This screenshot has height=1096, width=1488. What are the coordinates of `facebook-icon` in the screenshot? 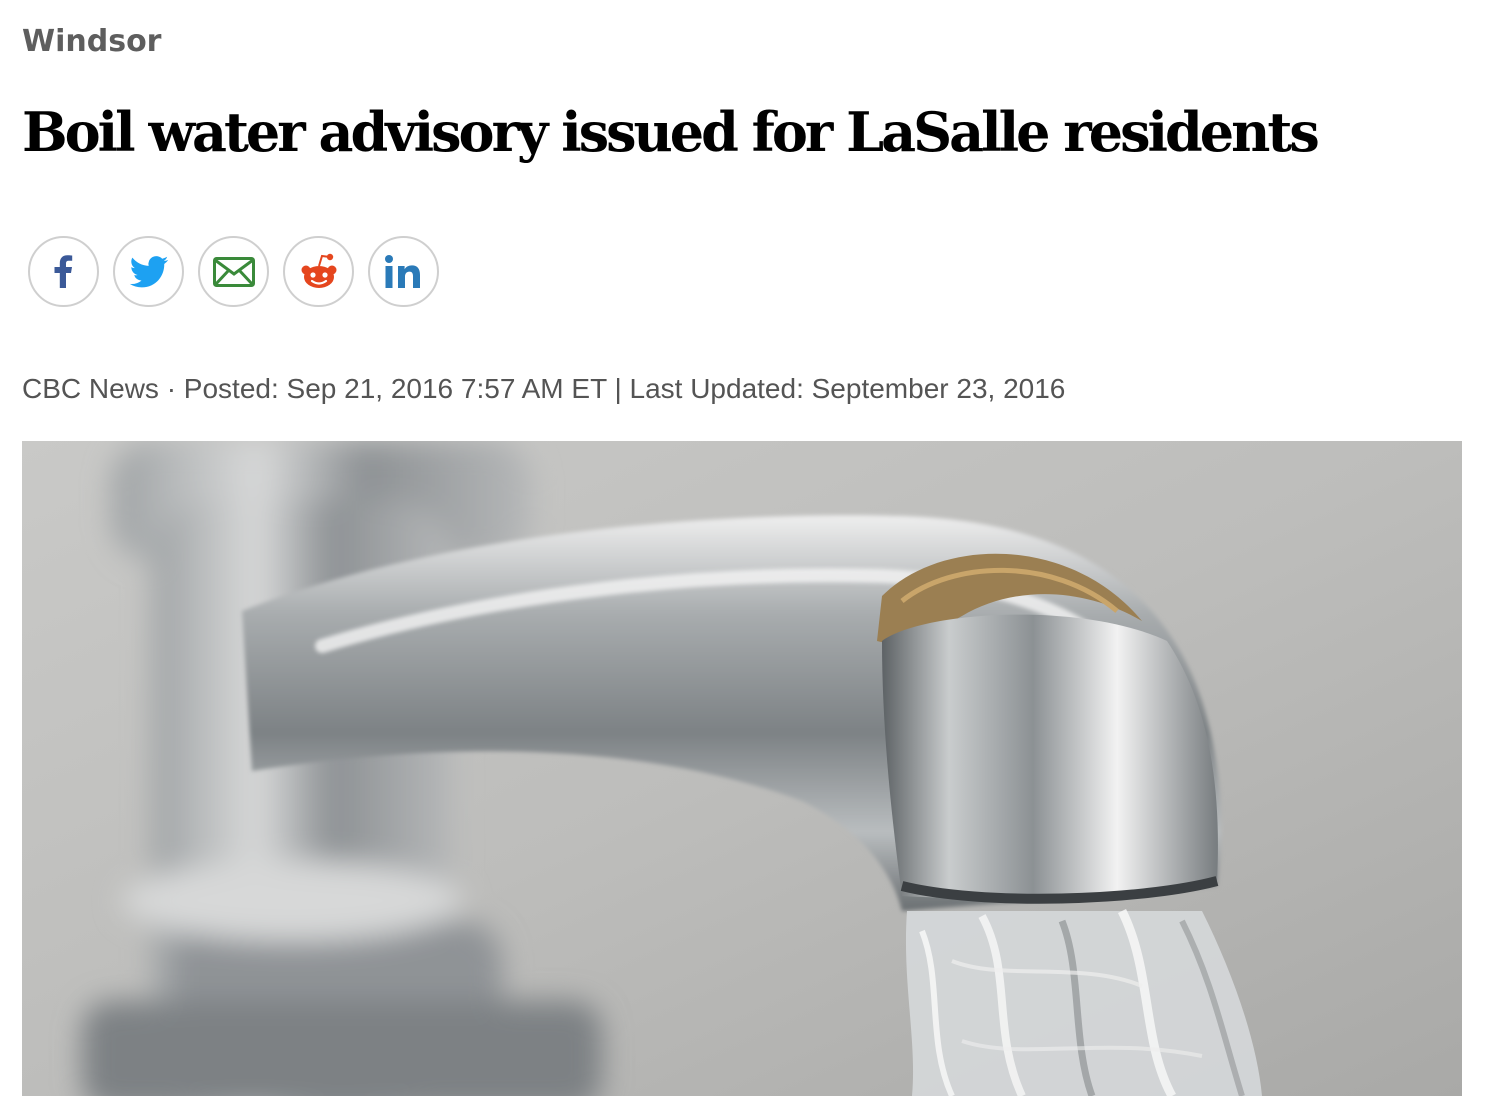 It's located at (64, 272).